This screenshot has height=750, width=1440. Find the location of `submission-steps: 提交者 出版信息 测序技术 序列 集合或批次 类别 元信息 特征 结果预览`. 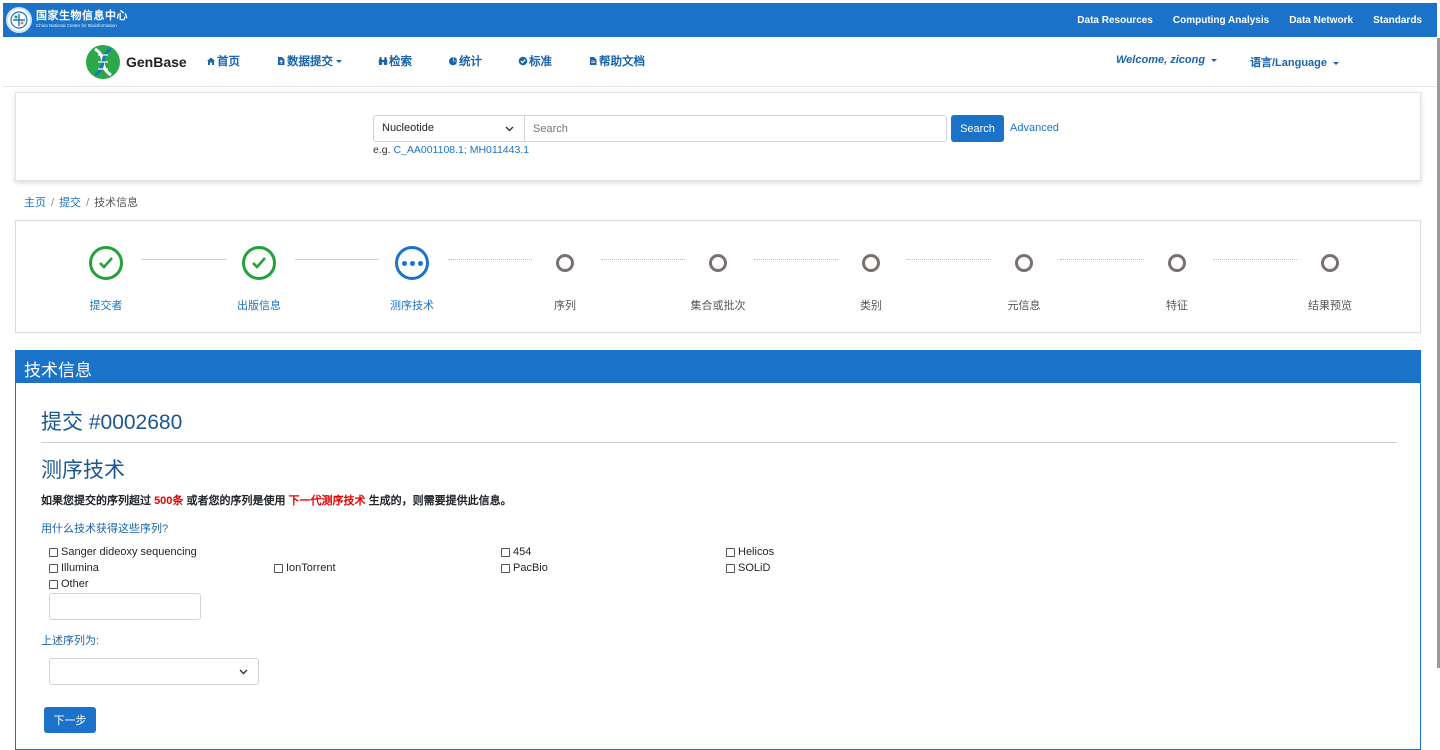

submission-steps: 提交者 出版信息 测序技术 序列 集合或批次 类别 元信息 特征 结果预览 is located at coordinates (718, 276).